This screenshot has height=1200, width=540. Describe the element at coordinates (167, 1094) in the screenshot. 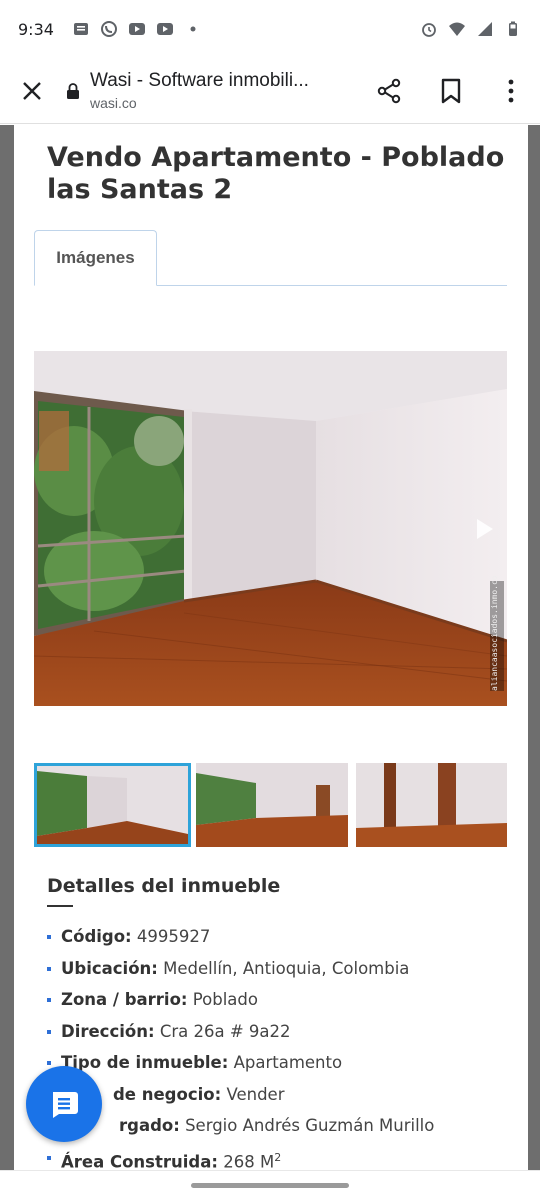

I see `detail-label: de negocio:` at that location.